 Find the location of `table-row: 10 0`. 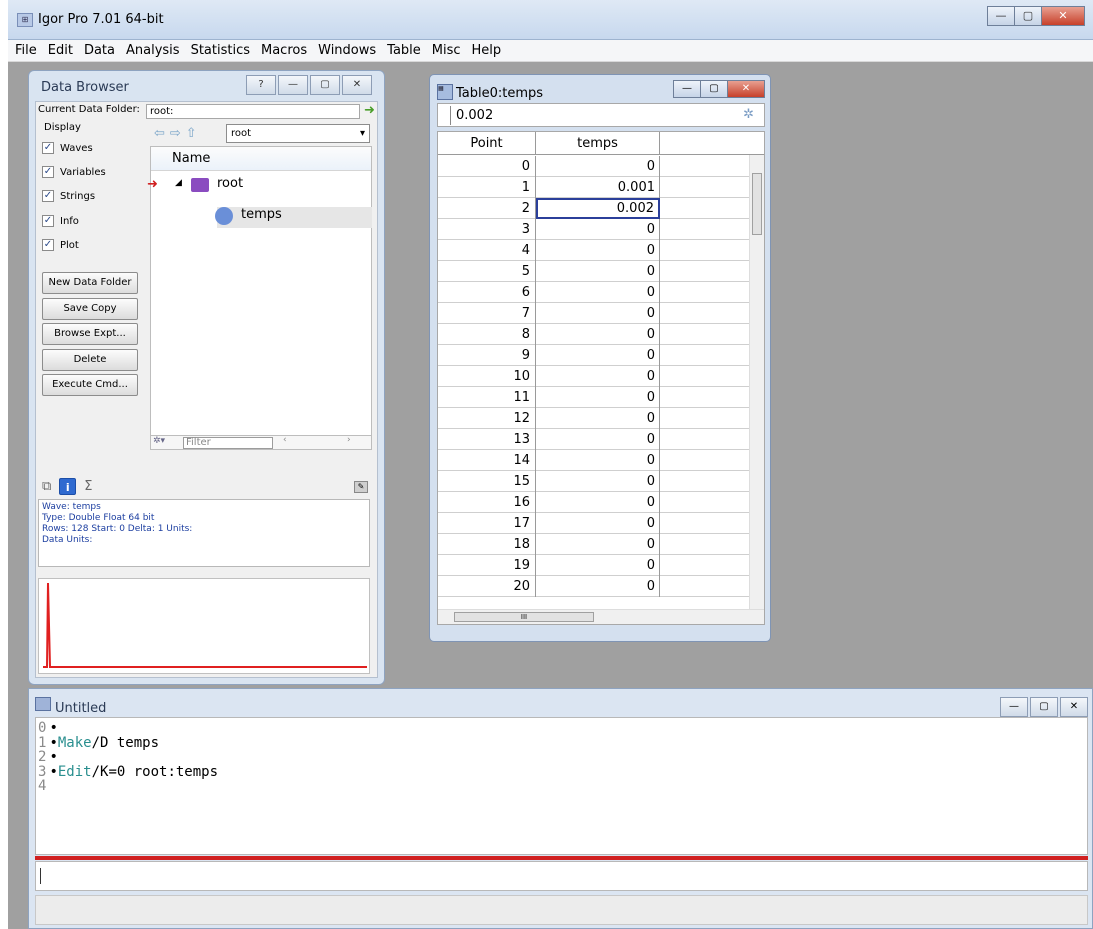

table-row: 10 0 is located at coordinates (594, 376).